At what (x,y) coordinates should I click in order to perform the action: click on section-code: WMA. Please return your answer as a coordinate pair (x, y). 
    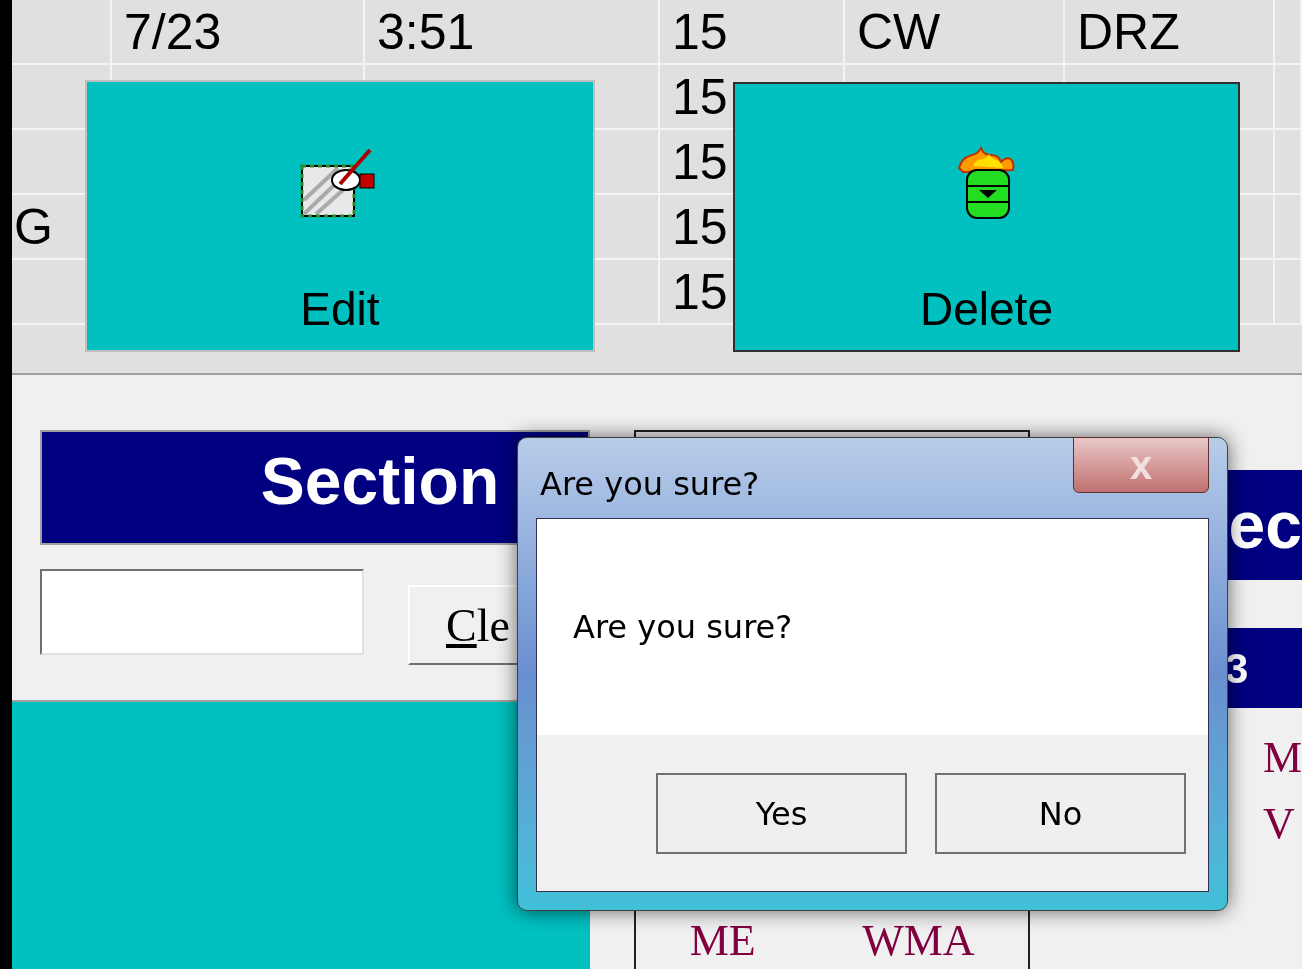
    Looking at the image, I should click on (918, 941).